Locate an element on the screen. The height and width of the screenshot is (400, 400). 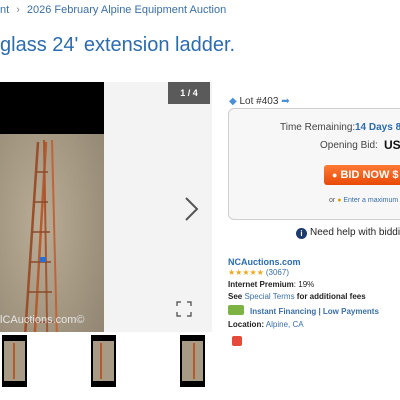
special-terms: See Special Terms for additional fees is located at coordinates (297, 296).